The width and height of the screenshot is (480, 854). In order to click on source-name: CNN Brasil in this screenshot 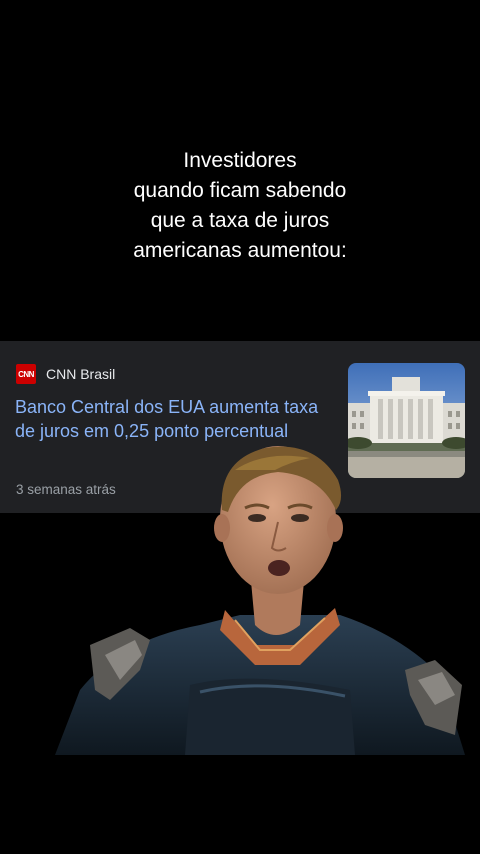, I will do `click(81, 374)`.